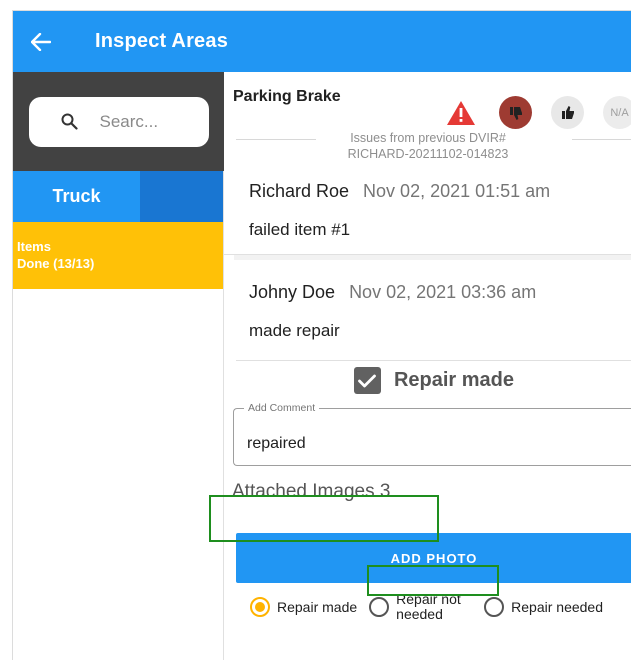 Image resolution: width=631 pixels, height=660 pixels. I want to click on items-title: Items, so click(34, 246).